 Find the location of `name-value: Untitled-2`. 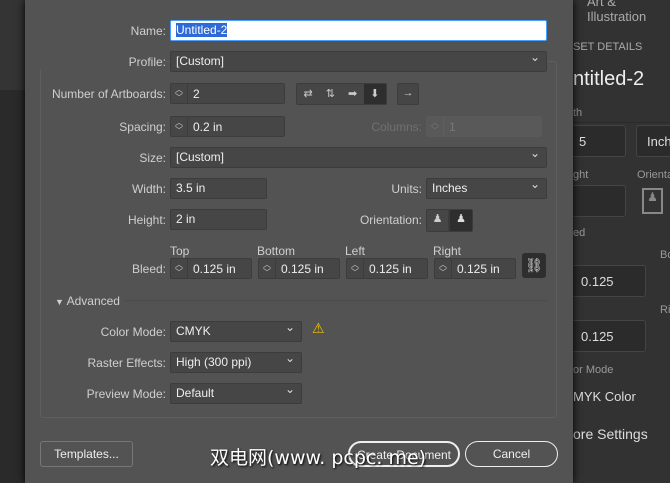

name-value: Untitled-2 is located at coordinates (202, 30).